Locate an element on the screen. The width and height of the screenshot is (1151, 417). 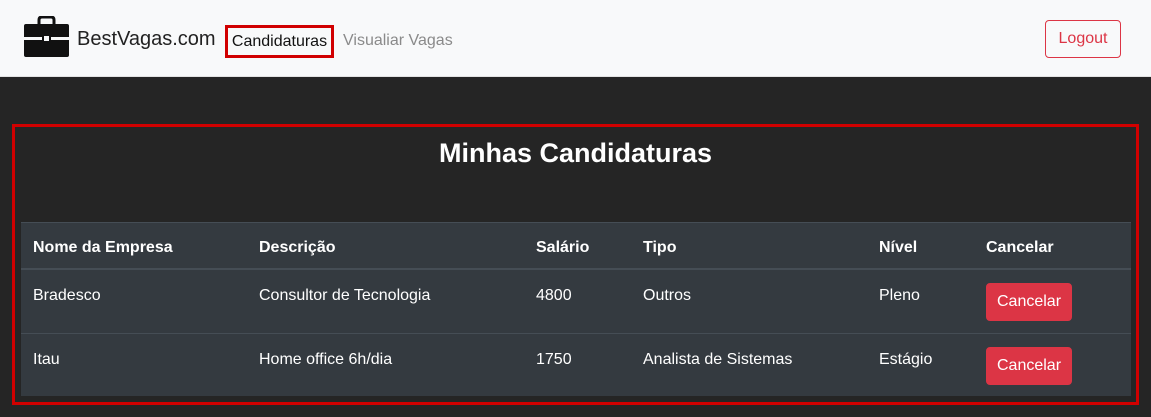
cell-nivel: Estágio is located at coordinates (906, 359).